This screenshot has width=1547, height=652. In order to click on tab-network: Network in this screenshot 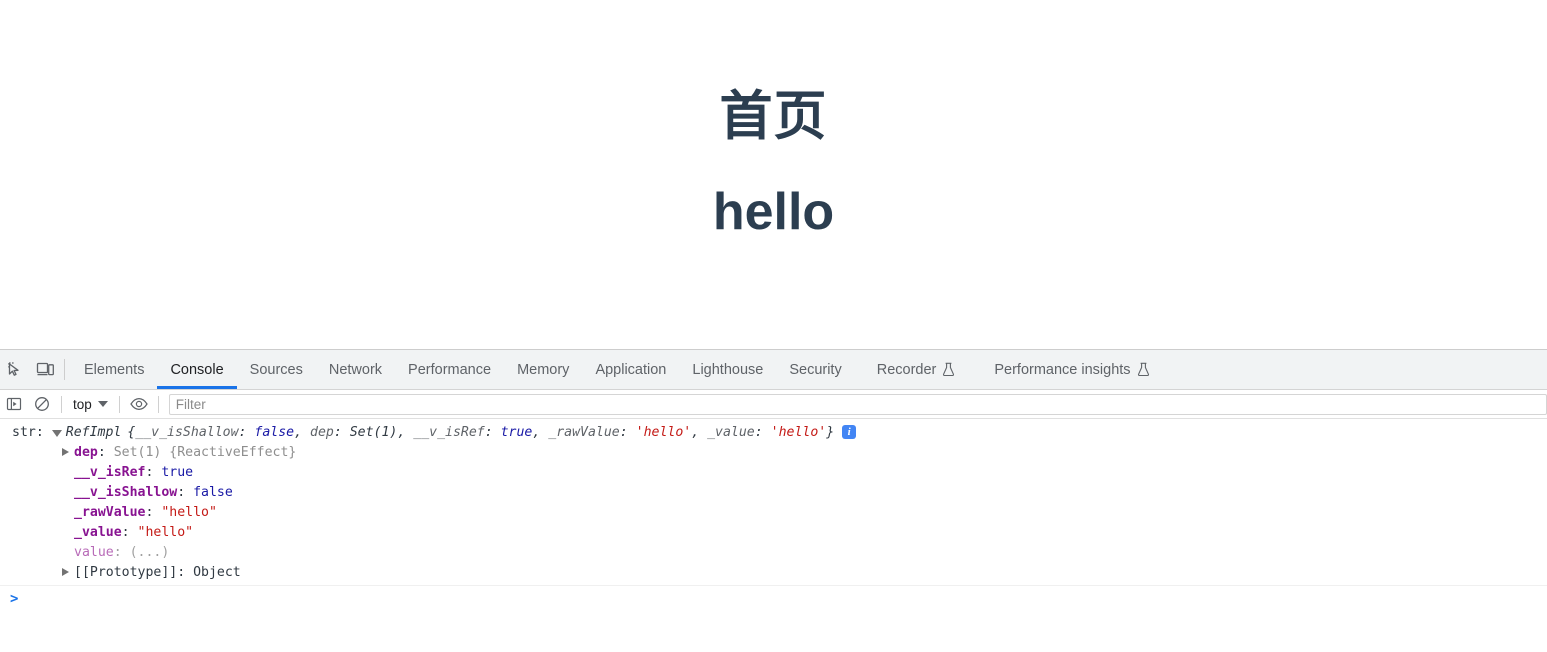, I will do `click(355, 369)`.